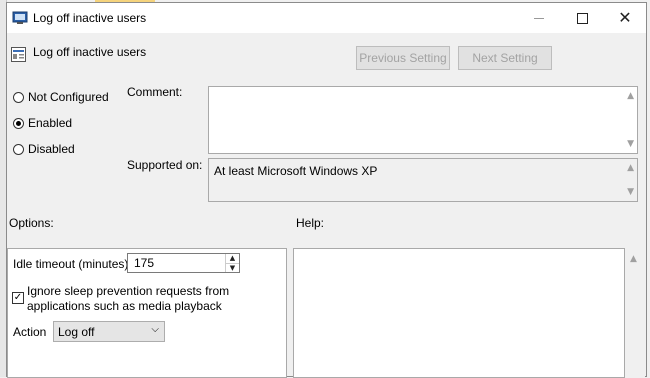 This screenshot has height=378, width=650. Describe the element at coordinates (51, 149) in the screenshot. I see `radio-label: Disabled` at that location.